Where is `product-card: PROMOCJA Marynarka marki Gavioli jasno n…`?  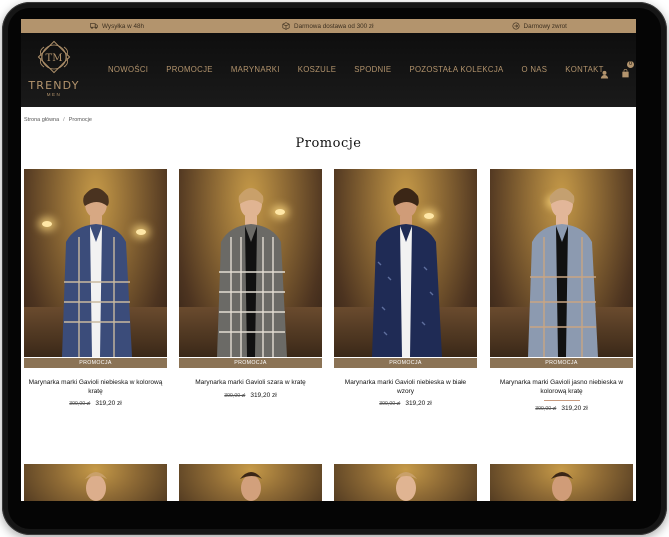 product-card: PROMOCJA Marynarka marki Gavioli jasno n… is located at coordinates (561, 290).